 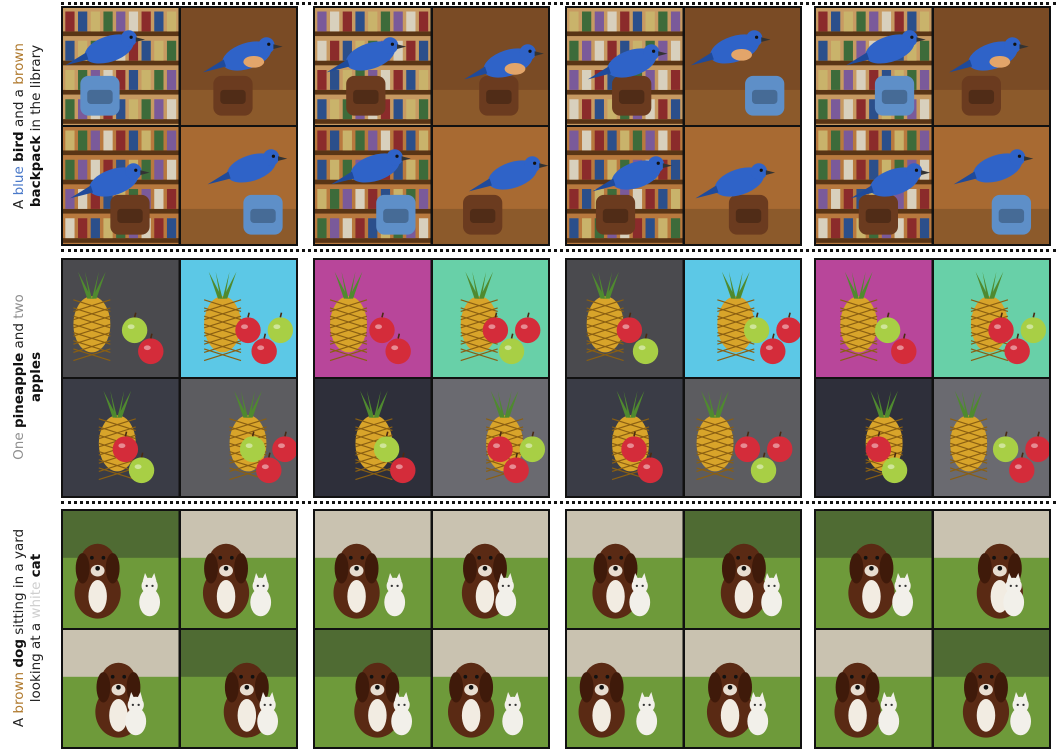 I want to click on caption-word: looking at a, so click(x=36, y=660).